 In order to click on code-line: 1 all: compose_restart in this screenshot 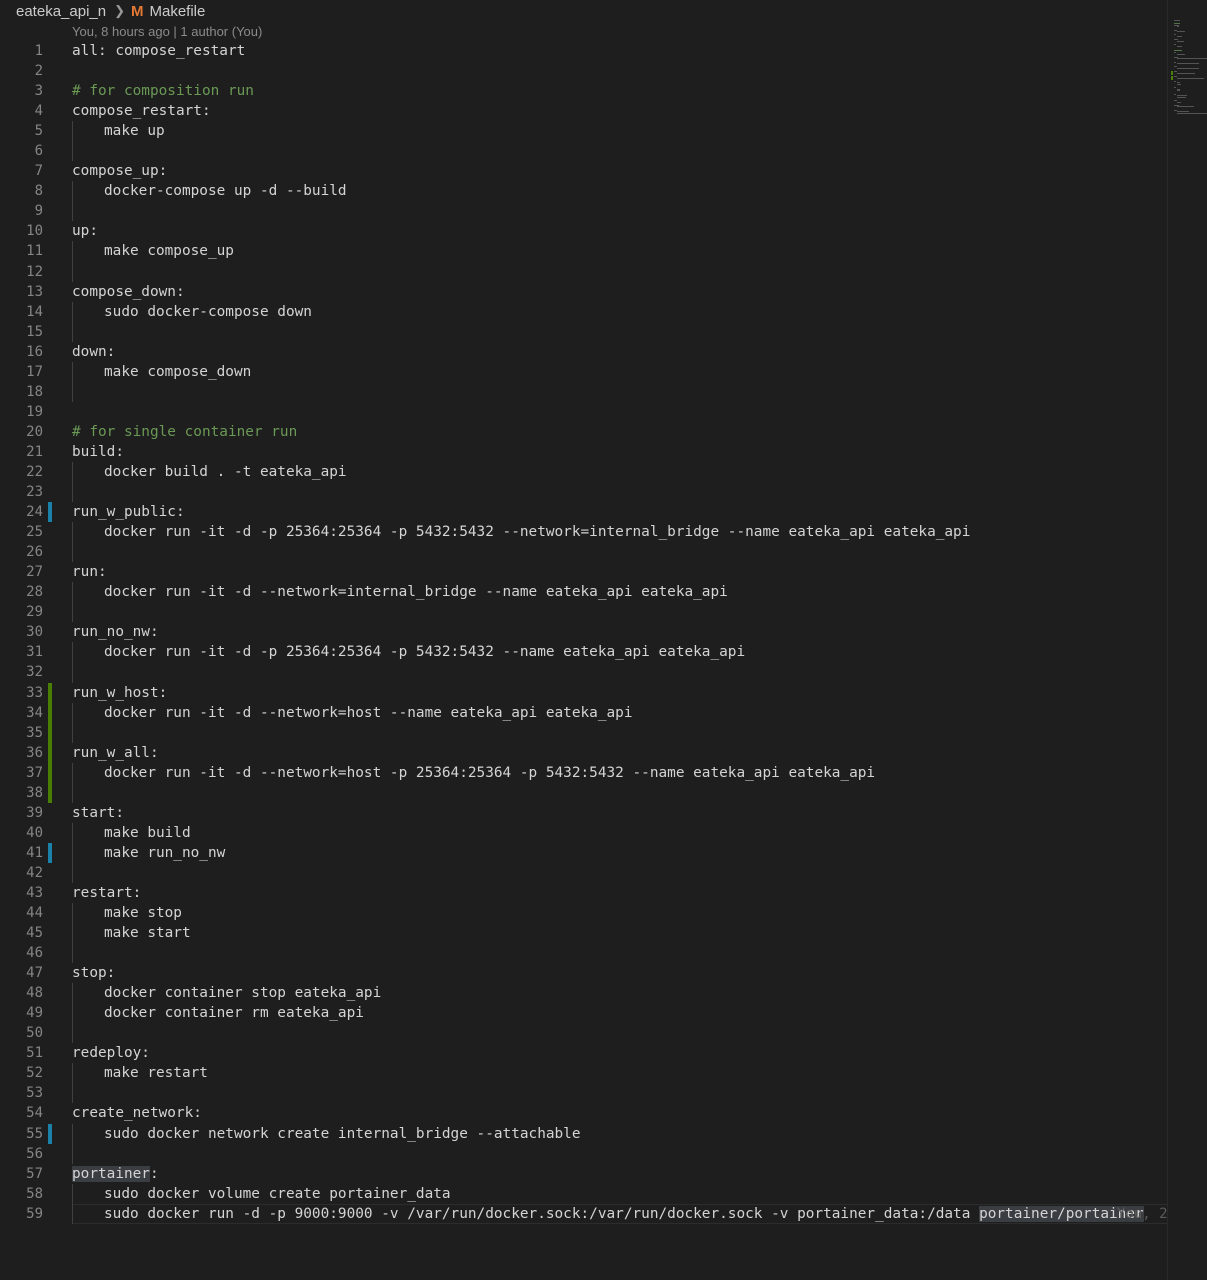, I will do `click(583, 51)`.